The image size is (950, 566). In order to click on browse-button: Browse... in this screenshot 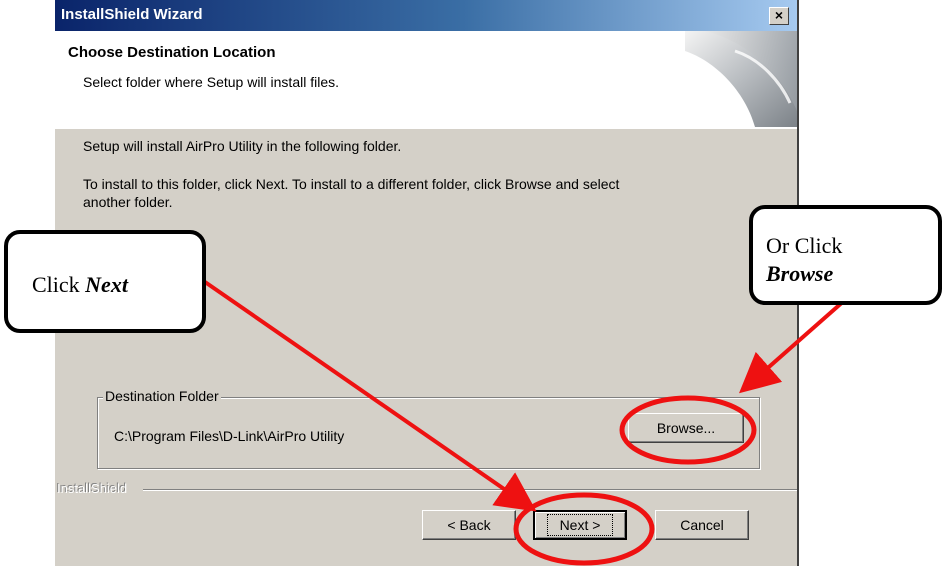, I will do `click(686, 428)`.